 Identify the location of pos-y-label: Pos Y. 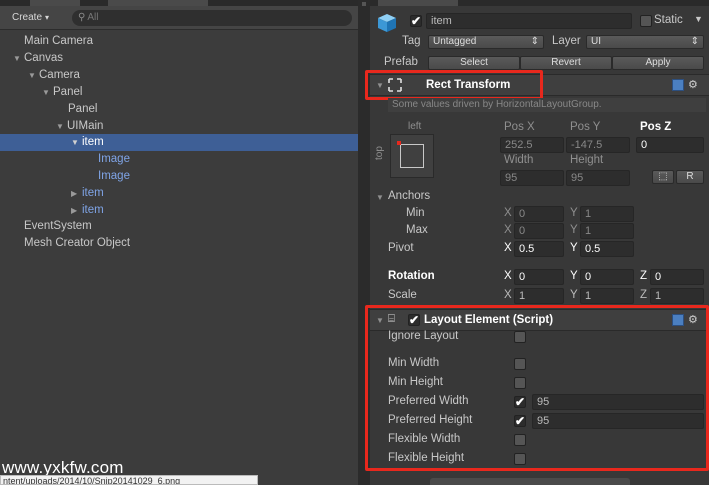
(585, 127).